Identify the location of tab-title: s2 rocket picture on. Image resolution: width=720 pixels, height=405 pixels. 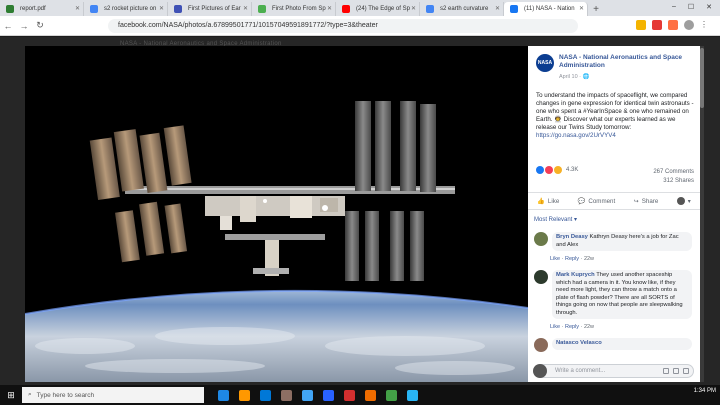
(130, 9).